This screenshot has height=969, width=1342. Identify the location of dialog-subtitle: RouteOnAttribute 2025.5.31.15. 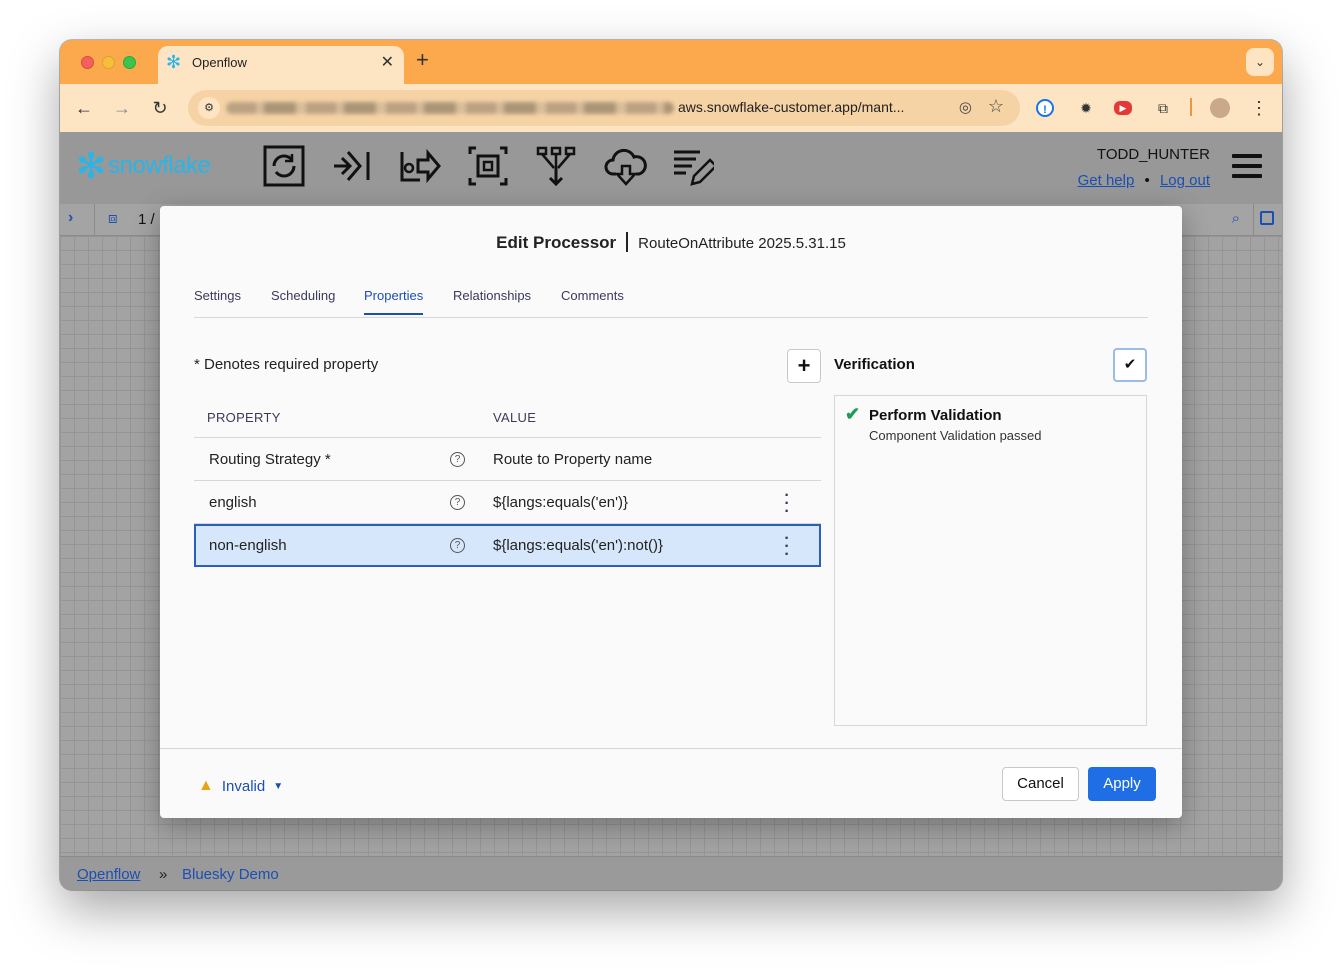
(742, 243).